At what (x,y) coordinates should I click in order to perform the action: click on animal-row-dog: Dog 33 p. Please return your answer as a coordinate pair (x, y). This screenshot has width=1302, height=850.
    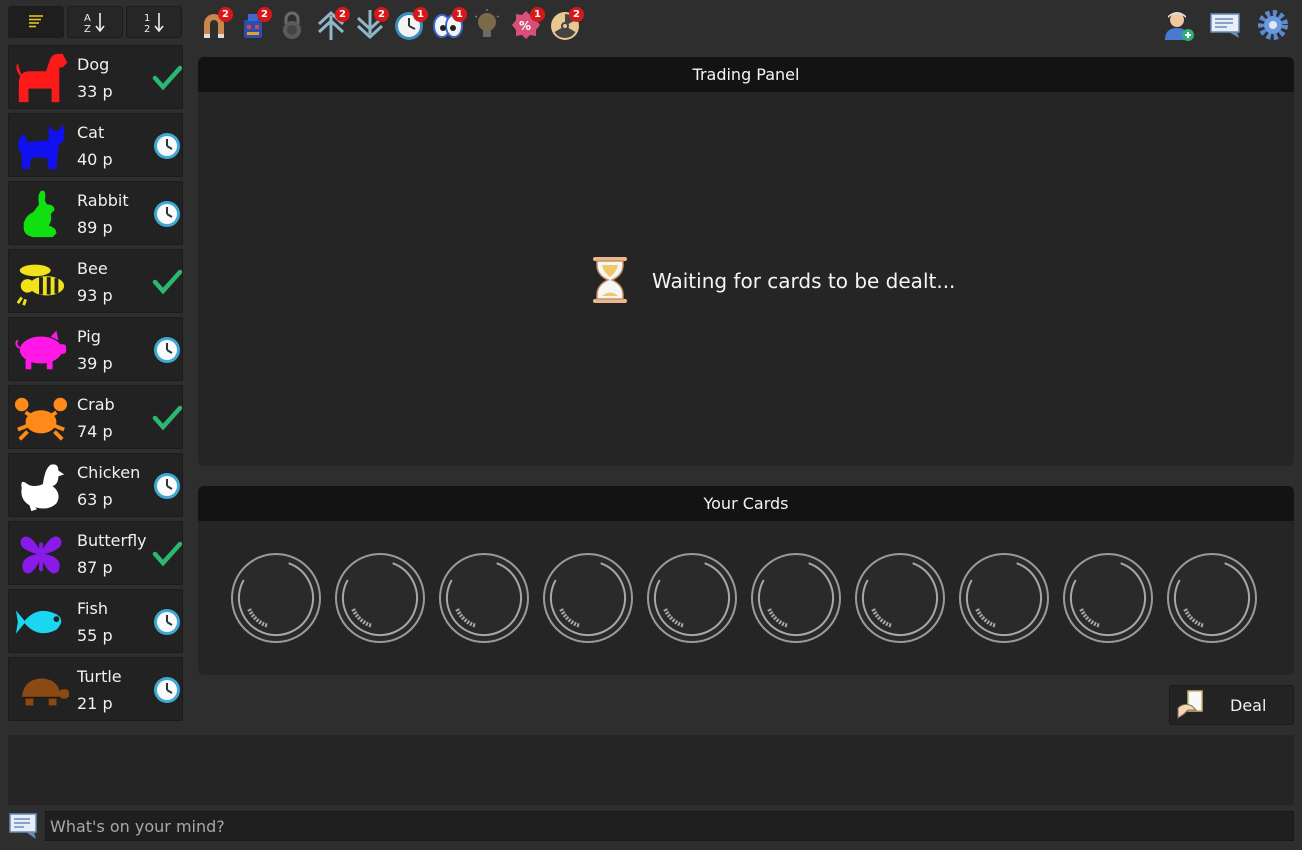
    Looking at the image, I should click on (95, 77).